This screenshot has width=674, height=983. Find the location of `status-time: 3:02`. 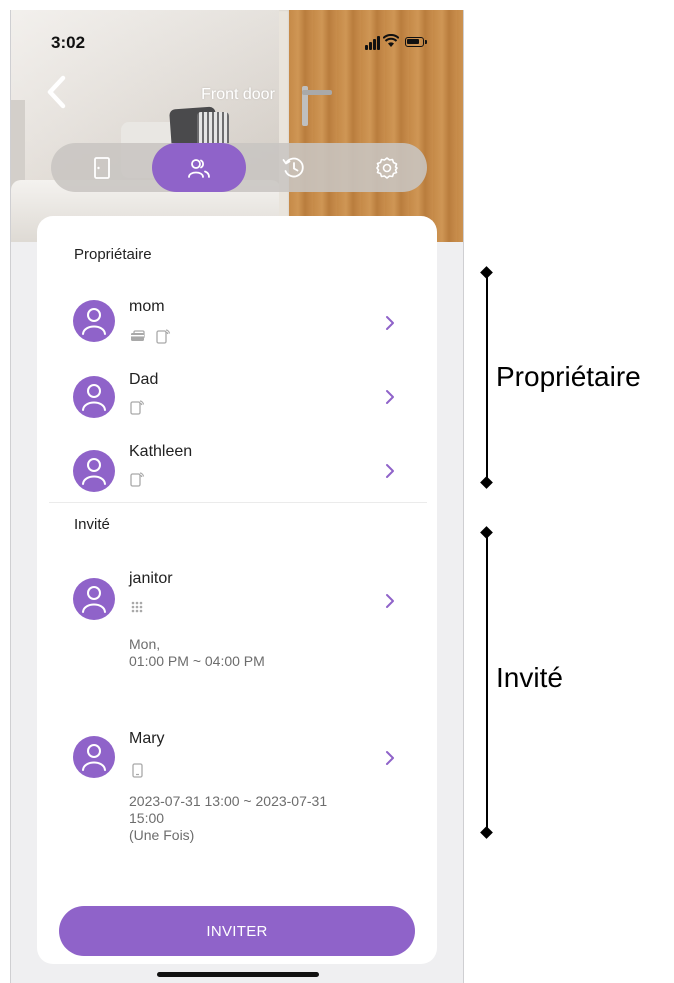

status-time: 3:02 is located at coordinates (68, 42).